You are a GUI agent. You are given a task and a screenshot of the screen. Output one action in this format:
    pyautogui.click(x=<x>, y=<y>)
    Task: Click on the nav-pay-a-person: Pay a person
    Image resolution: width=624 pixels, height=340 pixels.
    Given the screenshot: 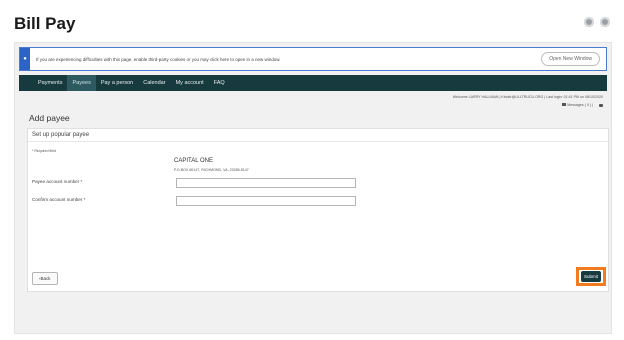 What is the action you would take?
    pyautogui.click(x=117, y=83)
    